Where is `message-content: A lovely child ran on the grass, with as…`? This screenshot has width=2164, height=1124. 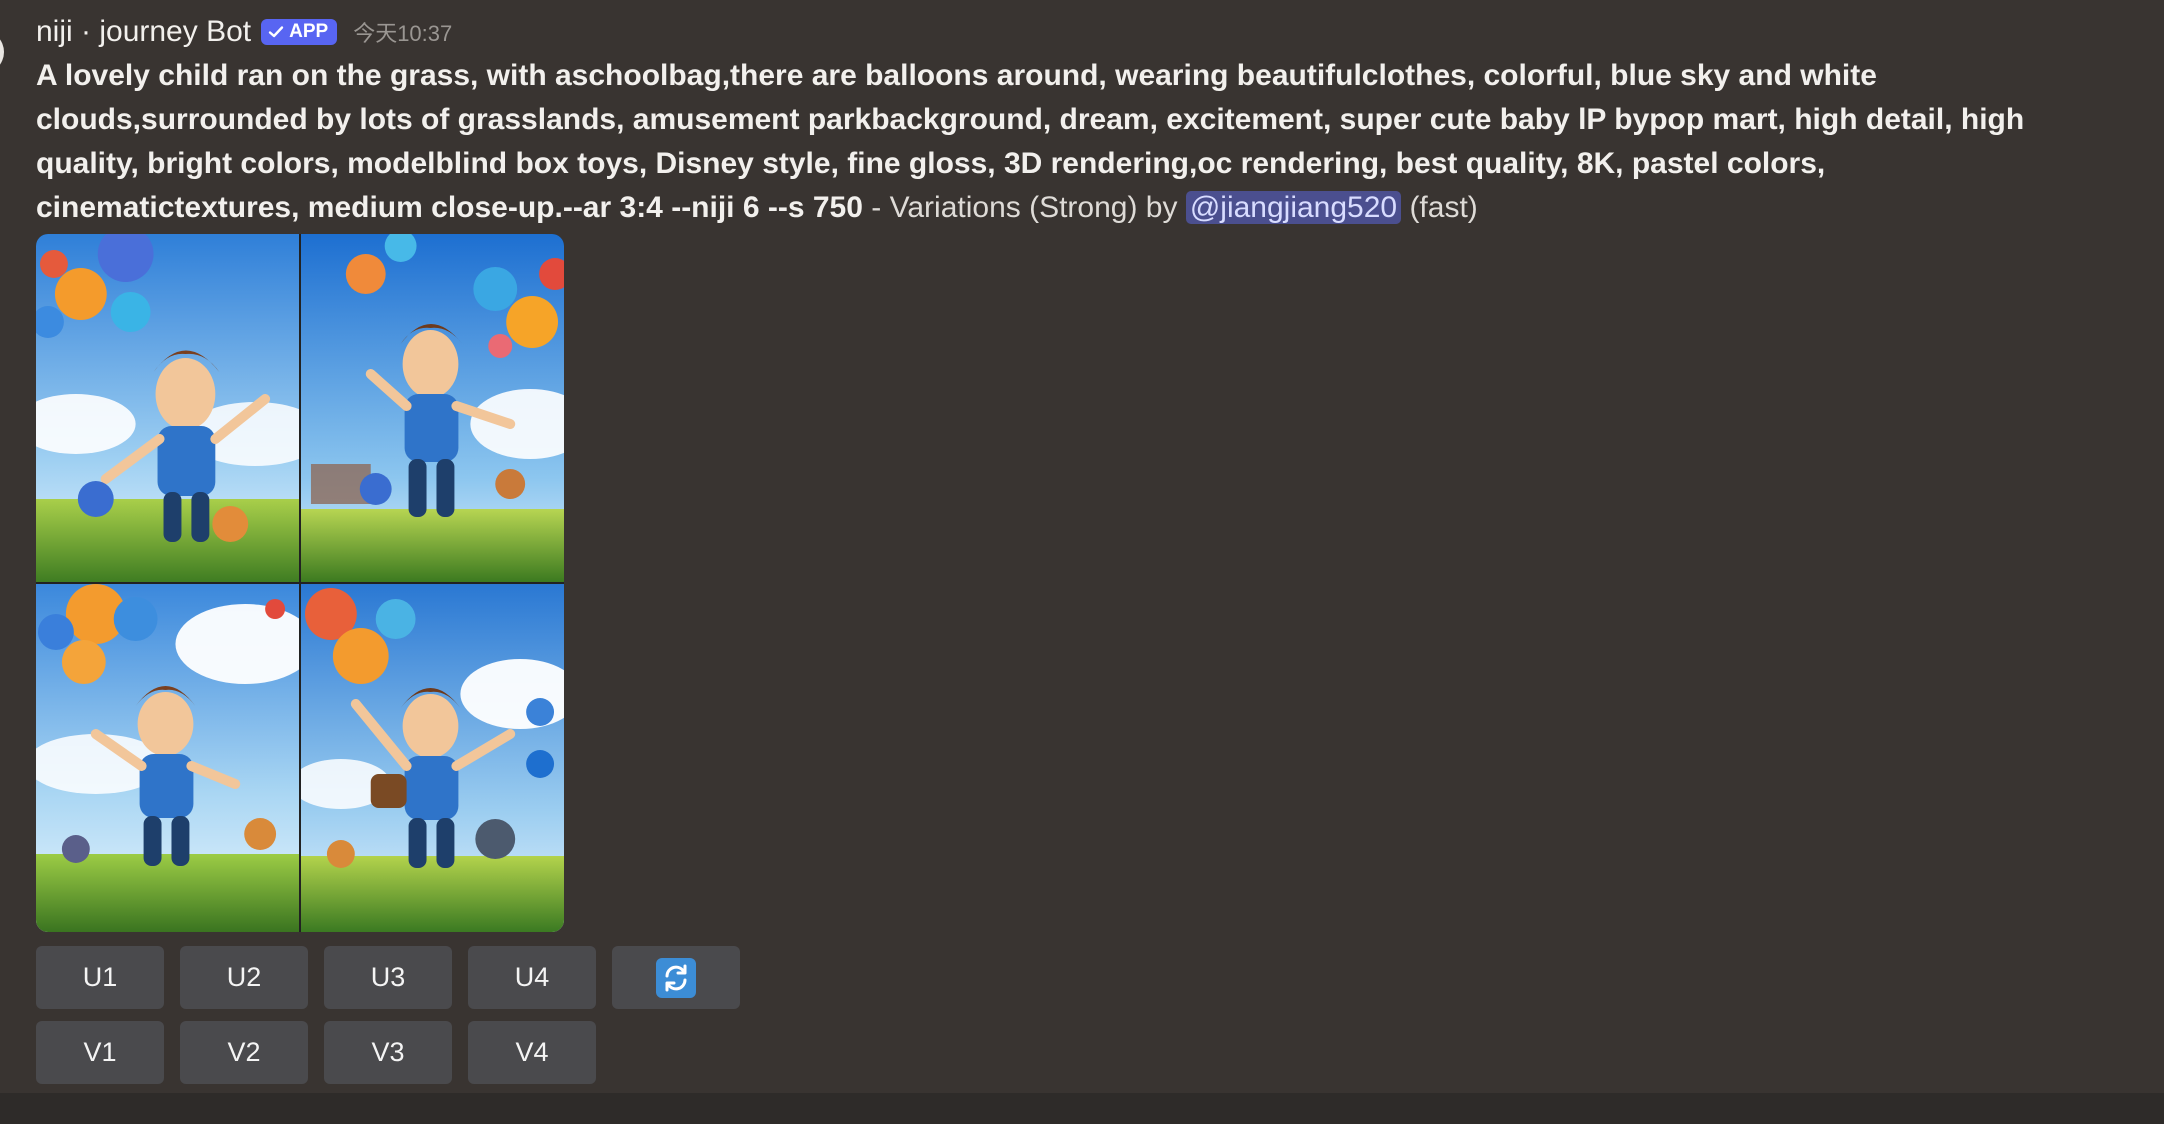 message-content: A lovely child ran on the grass, with as… is located at coordinates (1046, 142).